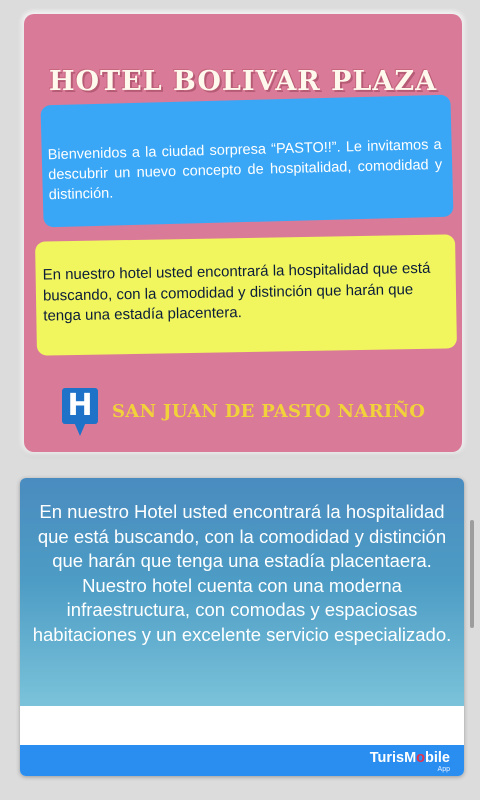 Image resolution: width=480 pixels, height=800 pixels. I want to click on brand-footer: TurisMobile App, so click(242, 760).